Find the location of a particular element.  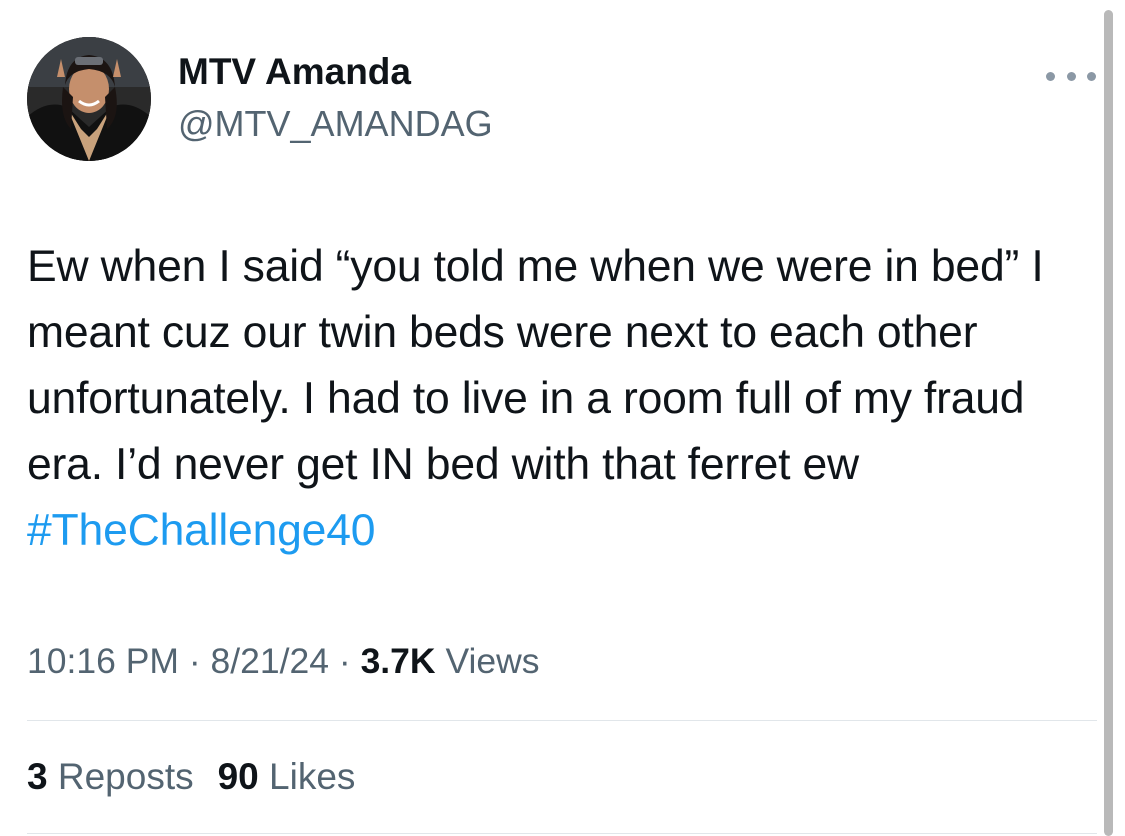

reposts-label: Reposts is located at coordinates (125, 776).